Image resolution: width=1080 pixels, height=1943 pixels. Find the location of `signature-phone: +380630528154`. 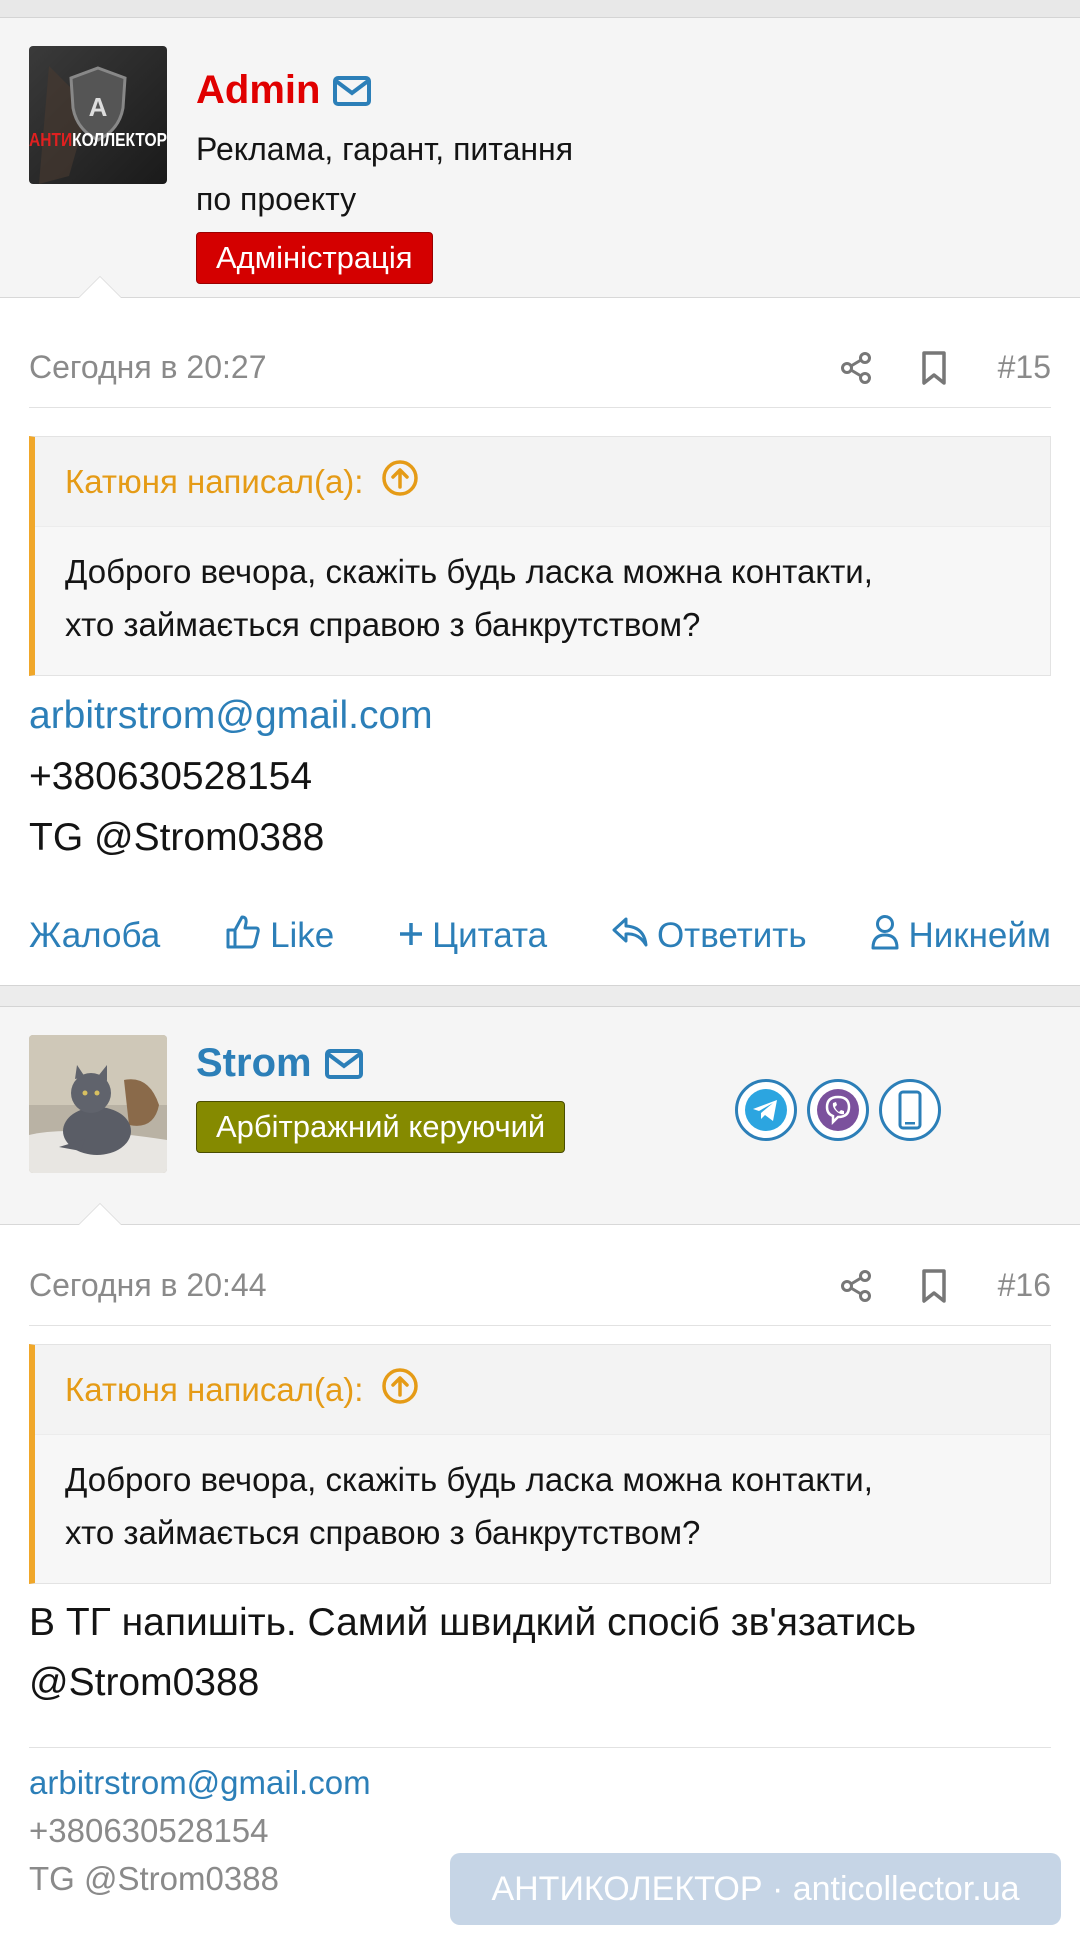

signature-phone: +380630528154 is located at coordinates (149, 1830).